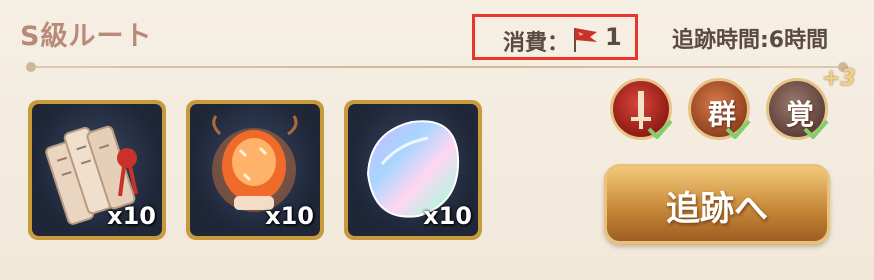 The image size is (874, 280). What do you see at coordinates (31, 67) in the screenshot?
I see `divider-left-dot` at bounding box center [31, 67].